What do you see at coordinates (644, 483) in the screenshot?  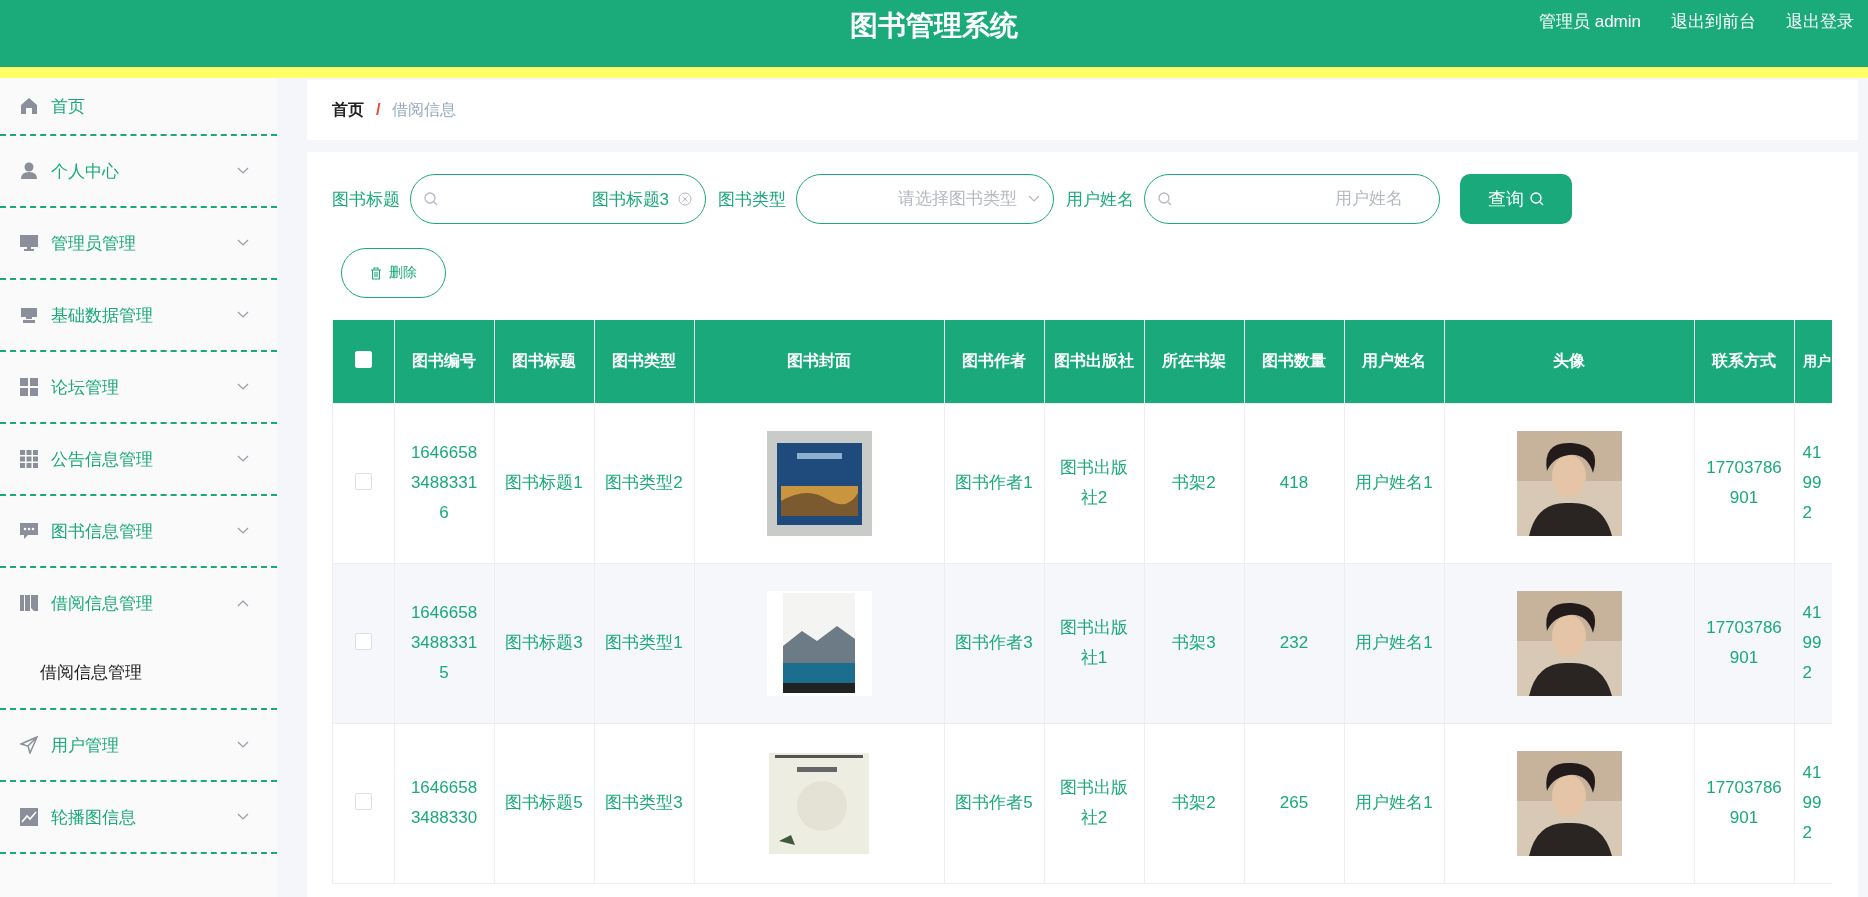 I see `table-cell-text: 图书类型2` at bounding box center [644, 483].